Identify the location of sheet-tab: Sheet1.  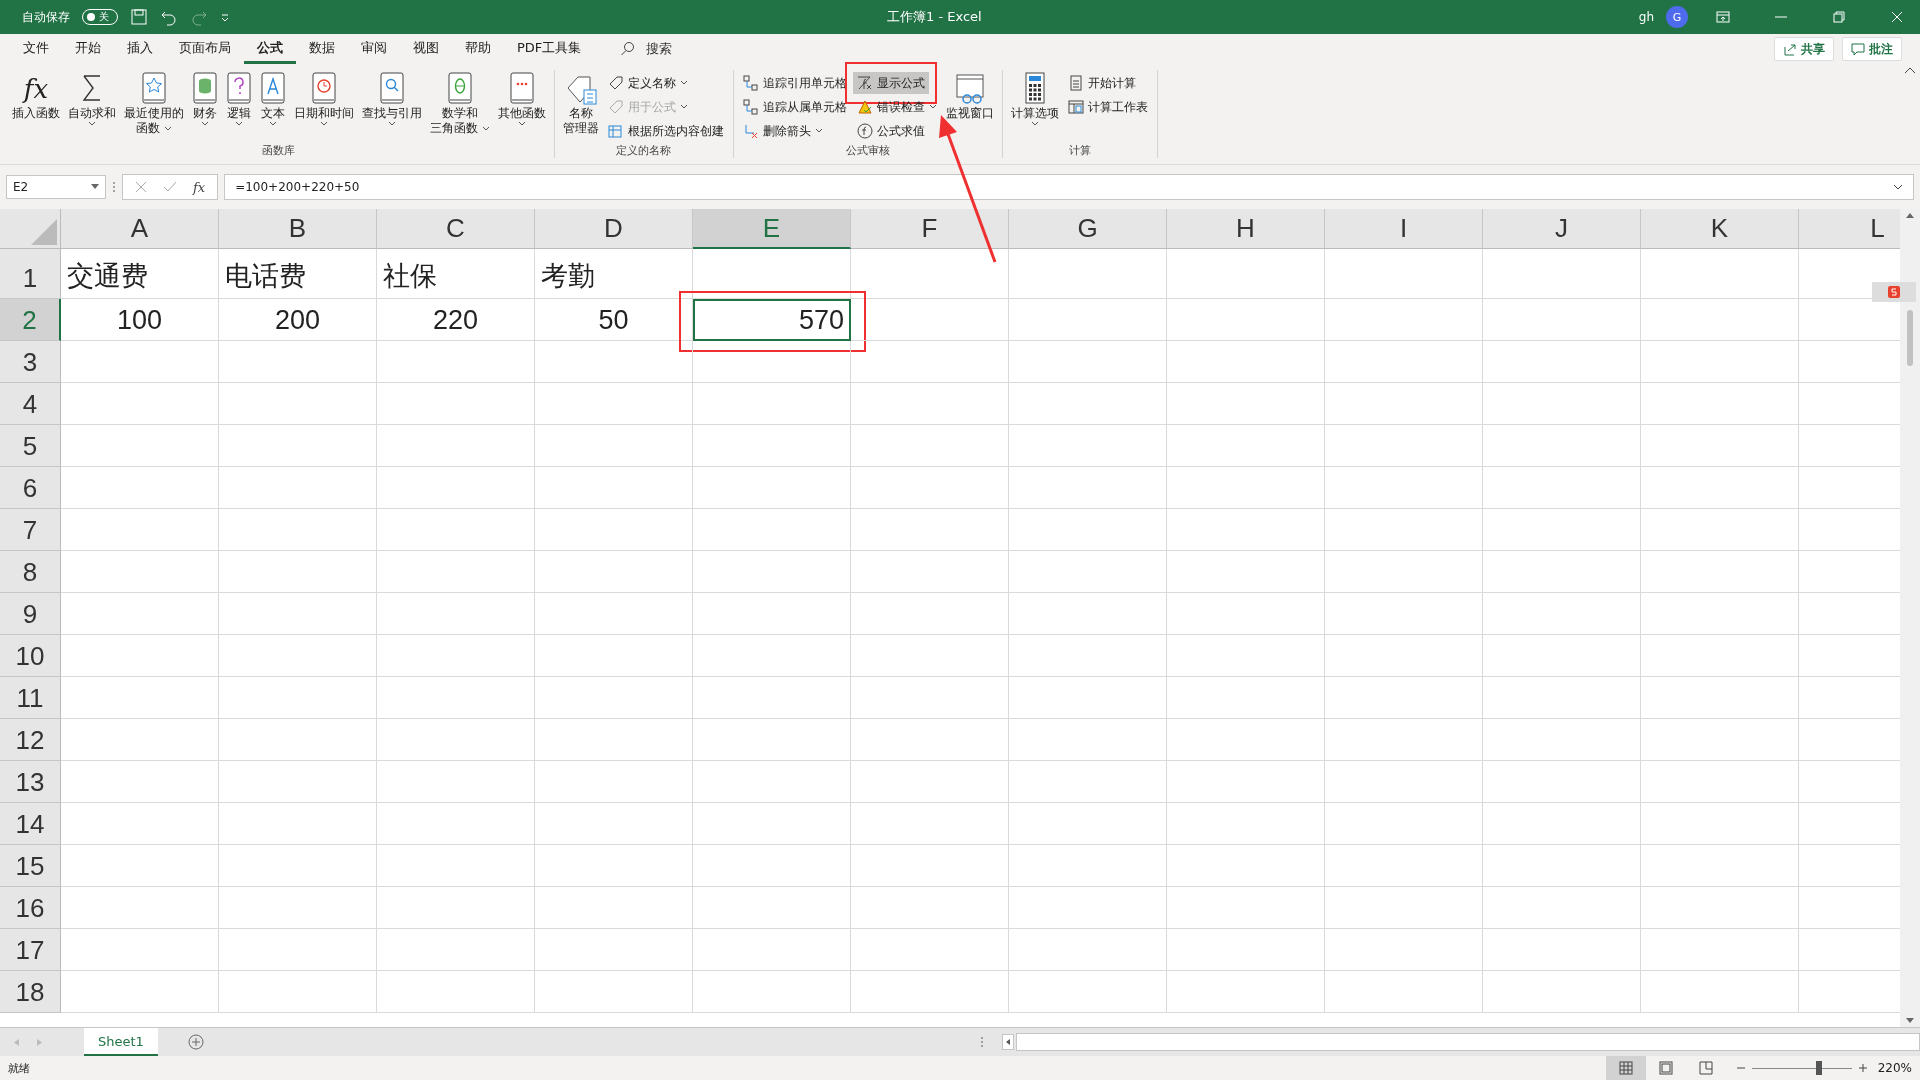
(121, 1042).